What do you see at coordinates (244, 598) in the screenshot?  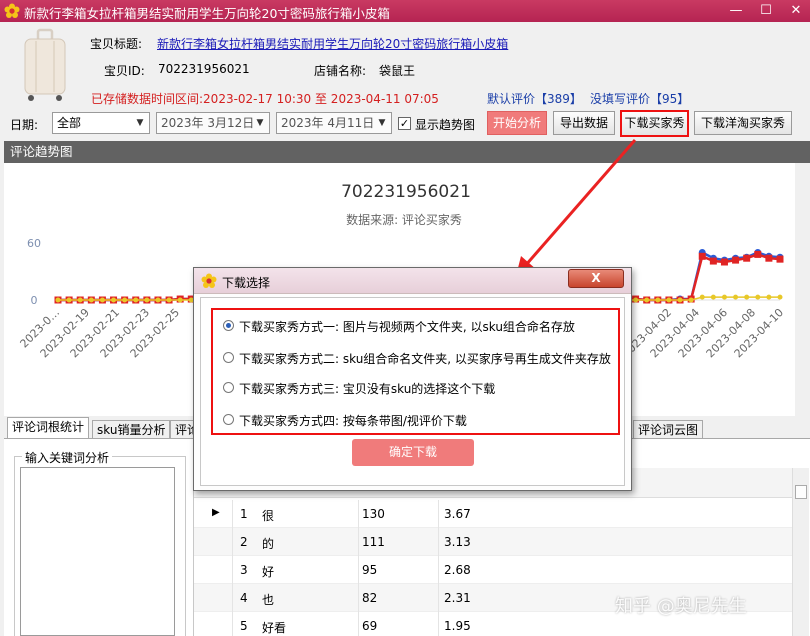 I see `row-rank: 4` at bounding box center [244, 598].